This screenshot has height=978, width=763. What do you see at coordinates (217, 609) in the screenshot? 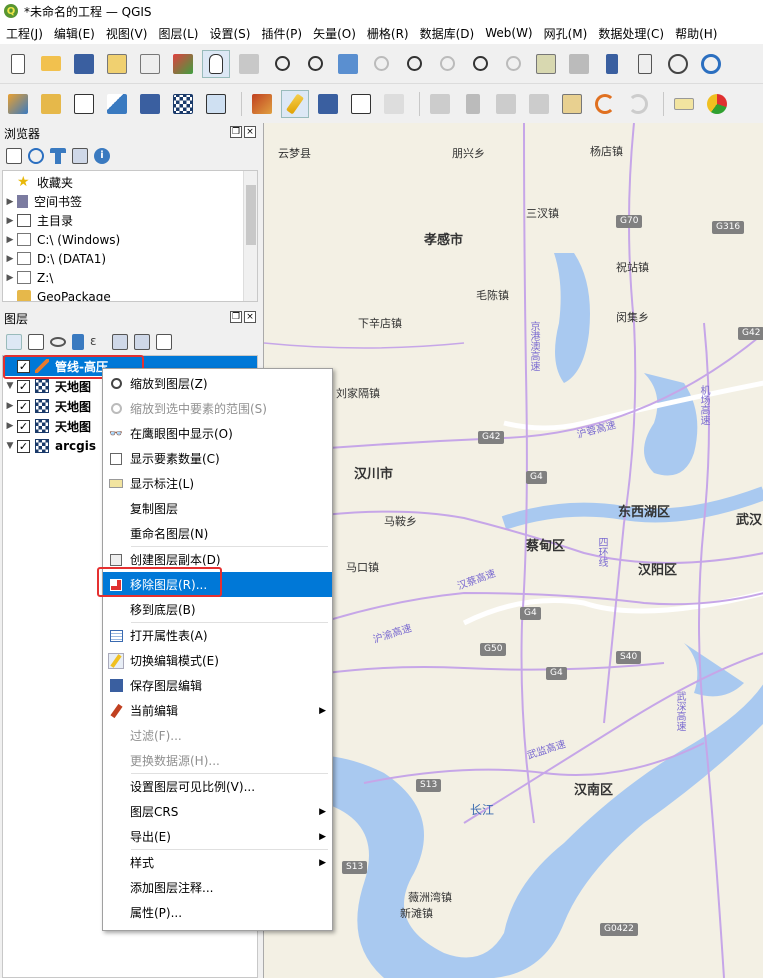
I see `menu-item-move-to-bottom: 移到底层(B)` at bounding box center [217, 609].